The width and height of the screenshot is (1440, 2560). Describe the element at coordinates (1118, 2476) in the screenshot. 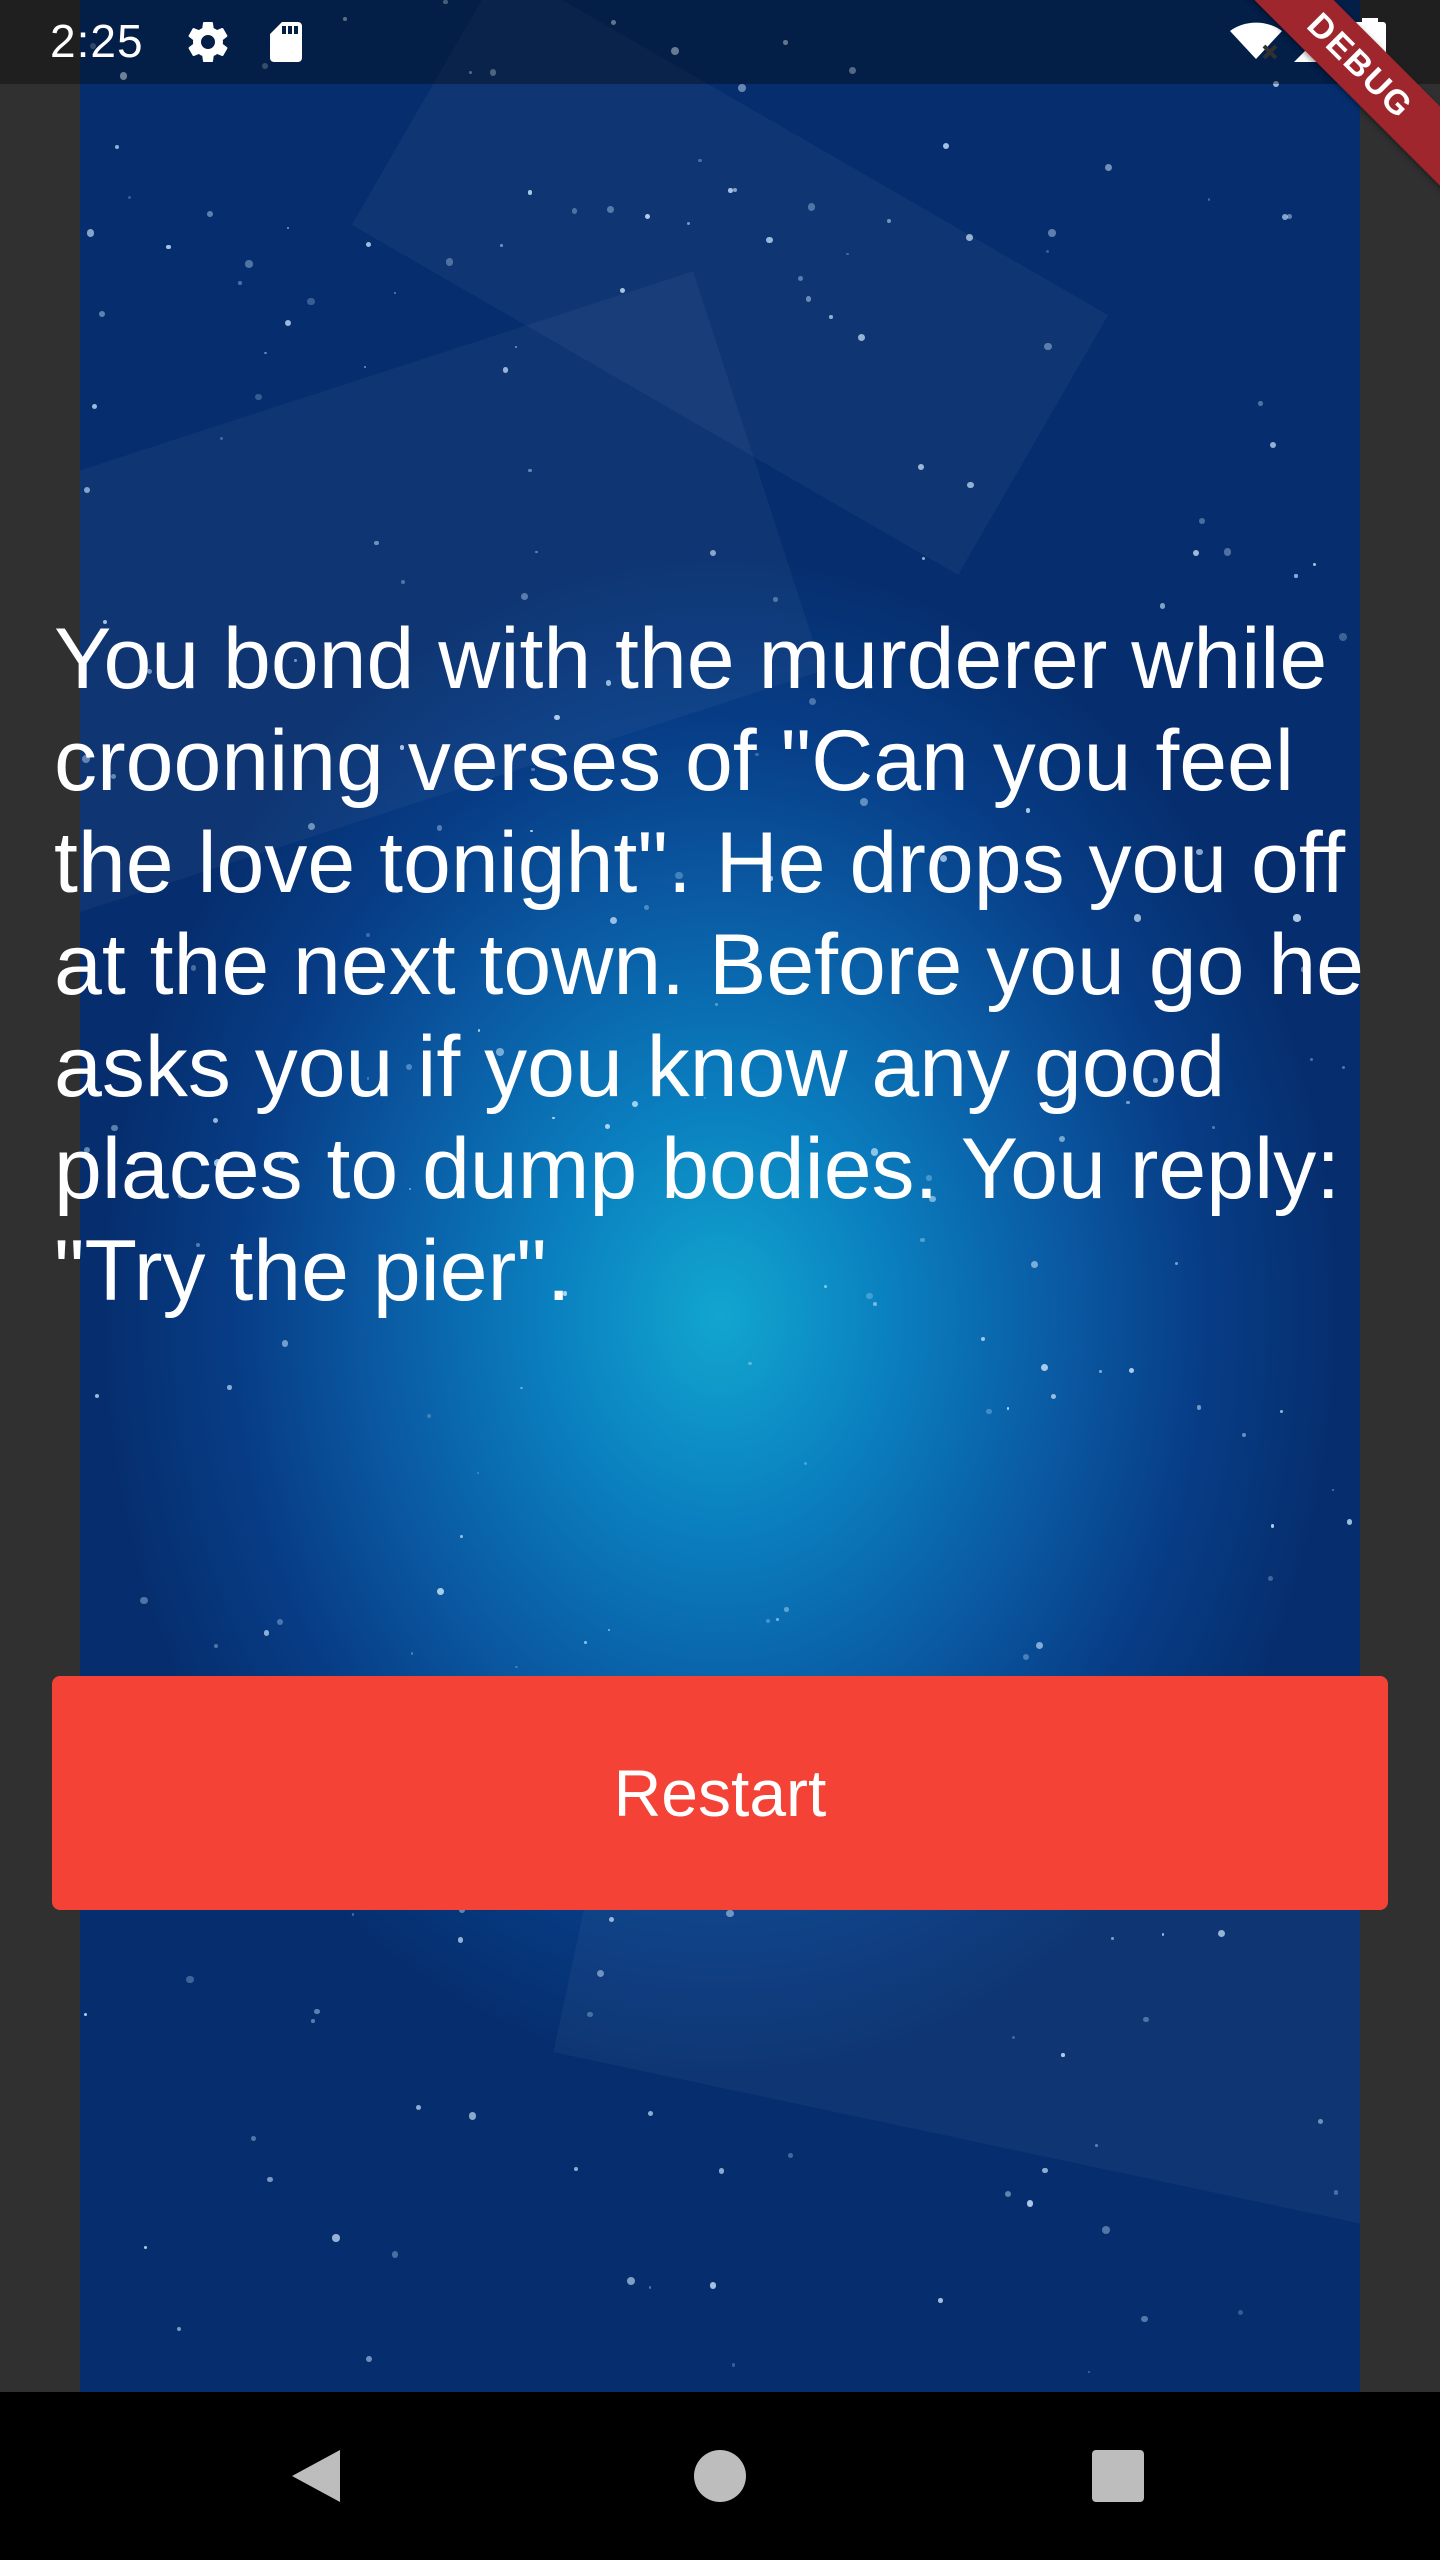

I see `recents-icon` at that location.